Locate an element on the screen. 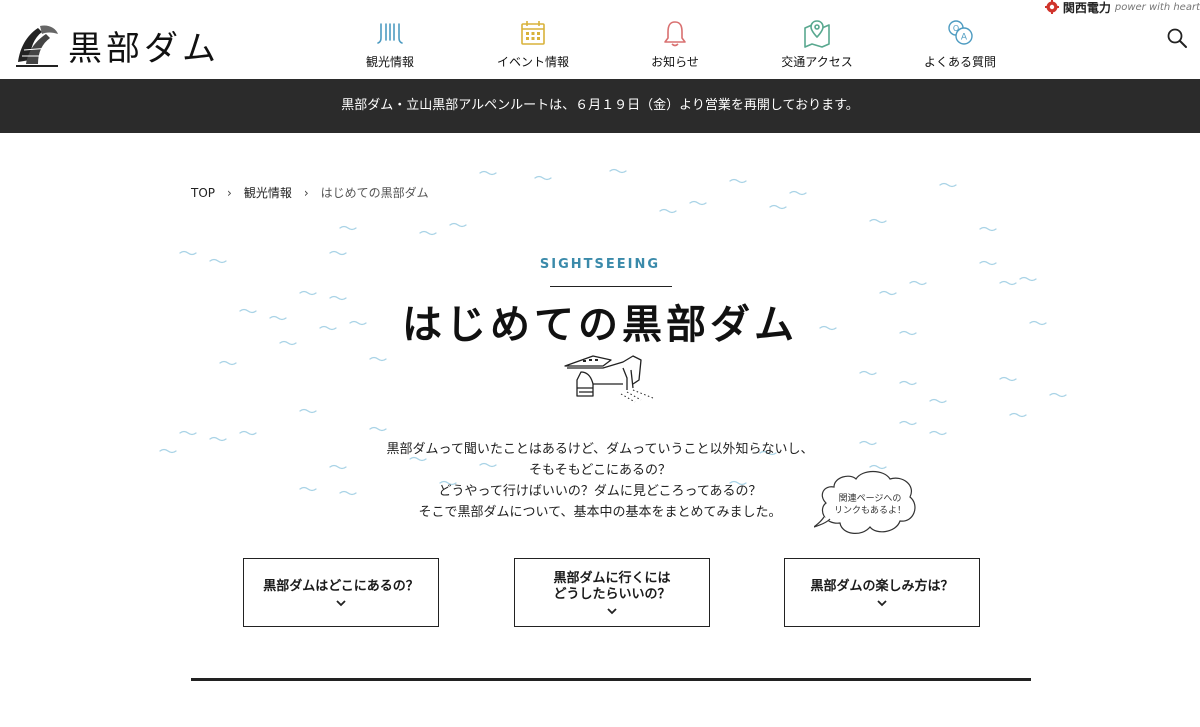  nav-label: よくある質問 is located at coordinates (959, 62).